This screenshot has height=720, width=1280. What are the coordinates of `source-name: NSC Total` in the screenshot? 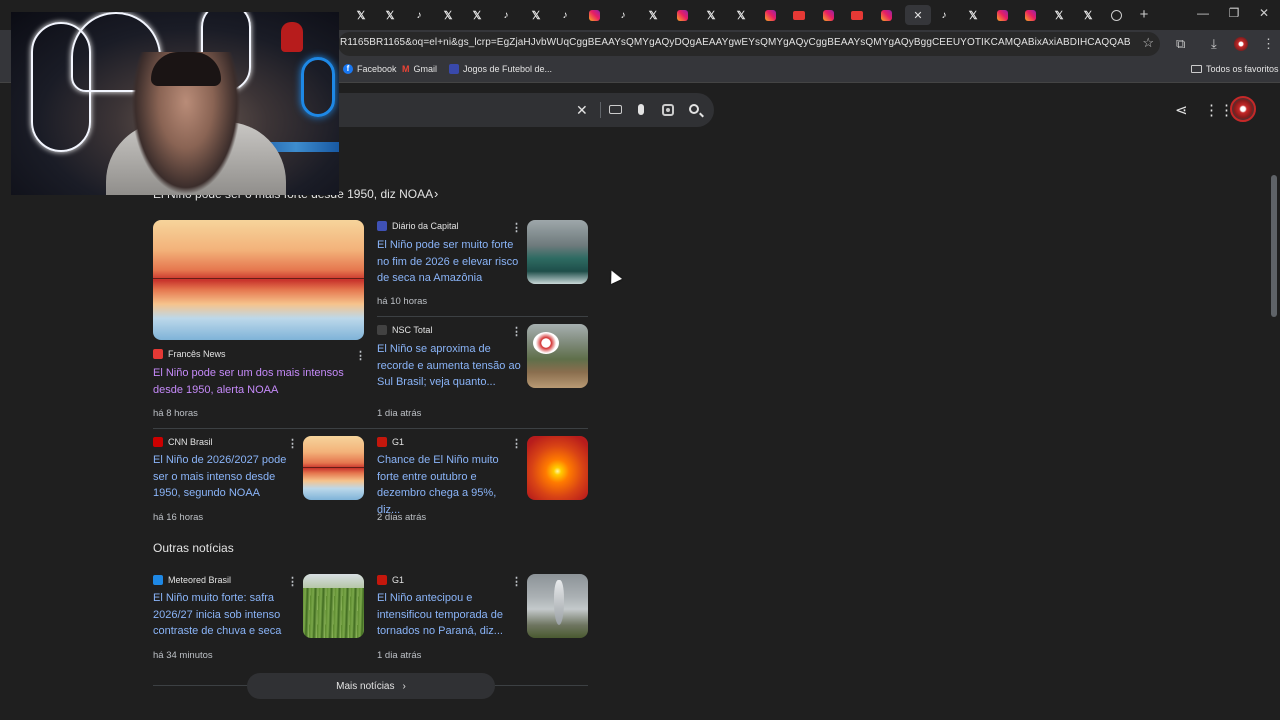 It's located at (412, 330).